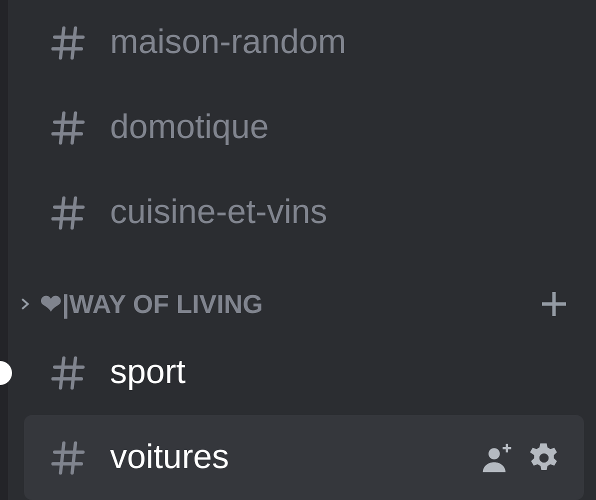  Describe the element at coordinates (148, 372) in the screenshot. I see `channel-name: sport` at that location.